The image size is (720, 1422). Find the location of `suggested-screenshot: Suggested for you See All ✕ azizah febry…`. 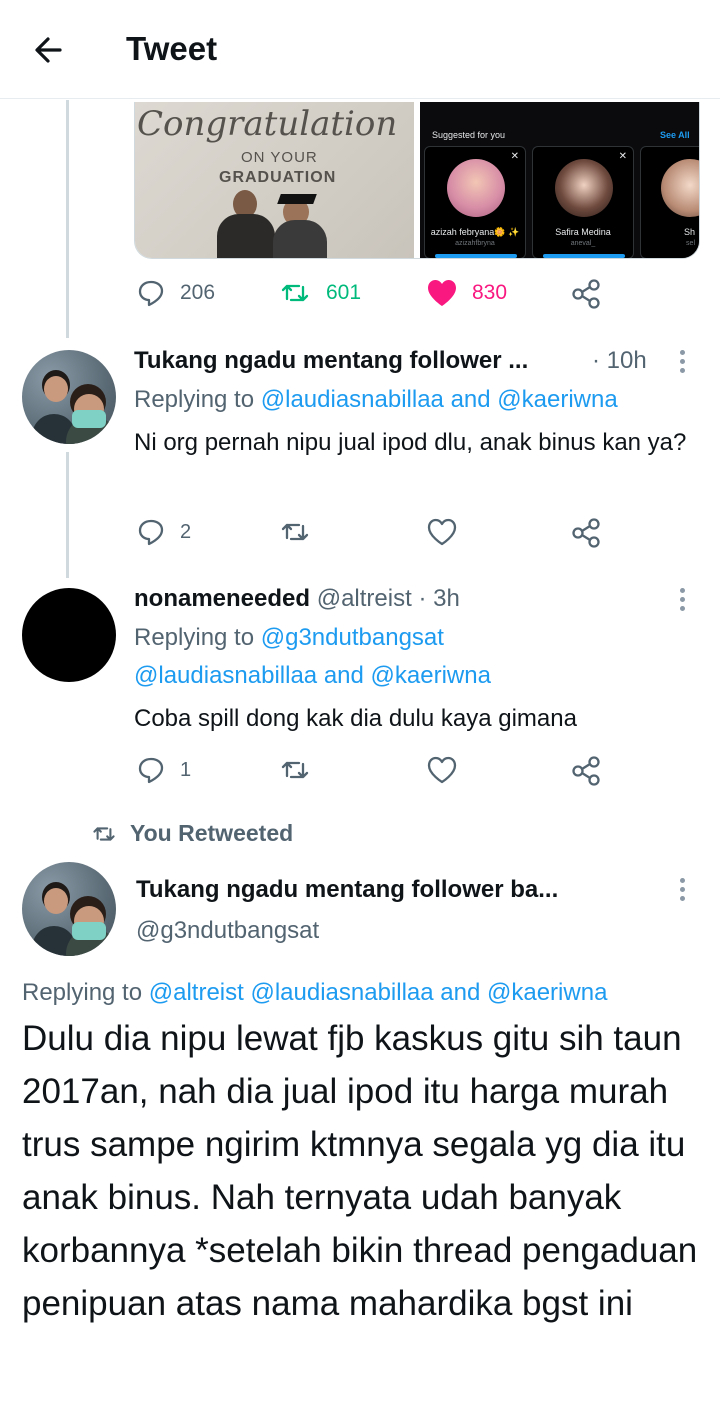

suggested-screenshot: Suggested for you See All ✕ azizah febry… is located at coordinates (559, 180).